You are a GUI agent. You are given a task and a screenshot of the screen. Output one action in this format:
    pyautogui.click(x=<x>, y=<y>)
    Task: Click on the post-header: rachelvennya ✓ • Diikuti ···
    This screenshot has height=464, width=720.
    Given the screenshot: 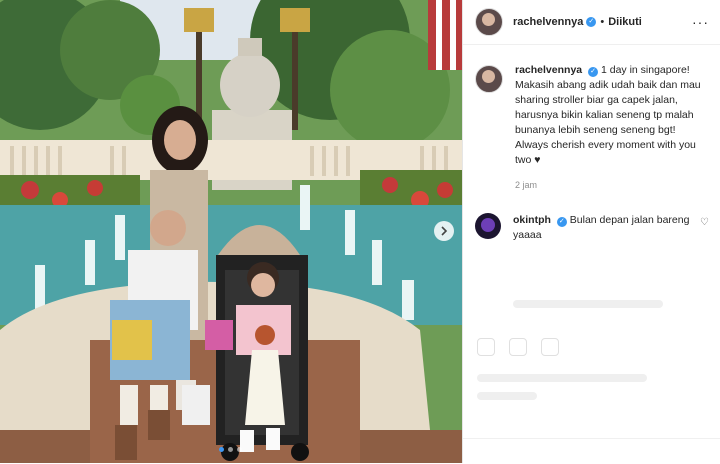 What is the action you would take?
    pyautogui.click(x=591, y=22)
    